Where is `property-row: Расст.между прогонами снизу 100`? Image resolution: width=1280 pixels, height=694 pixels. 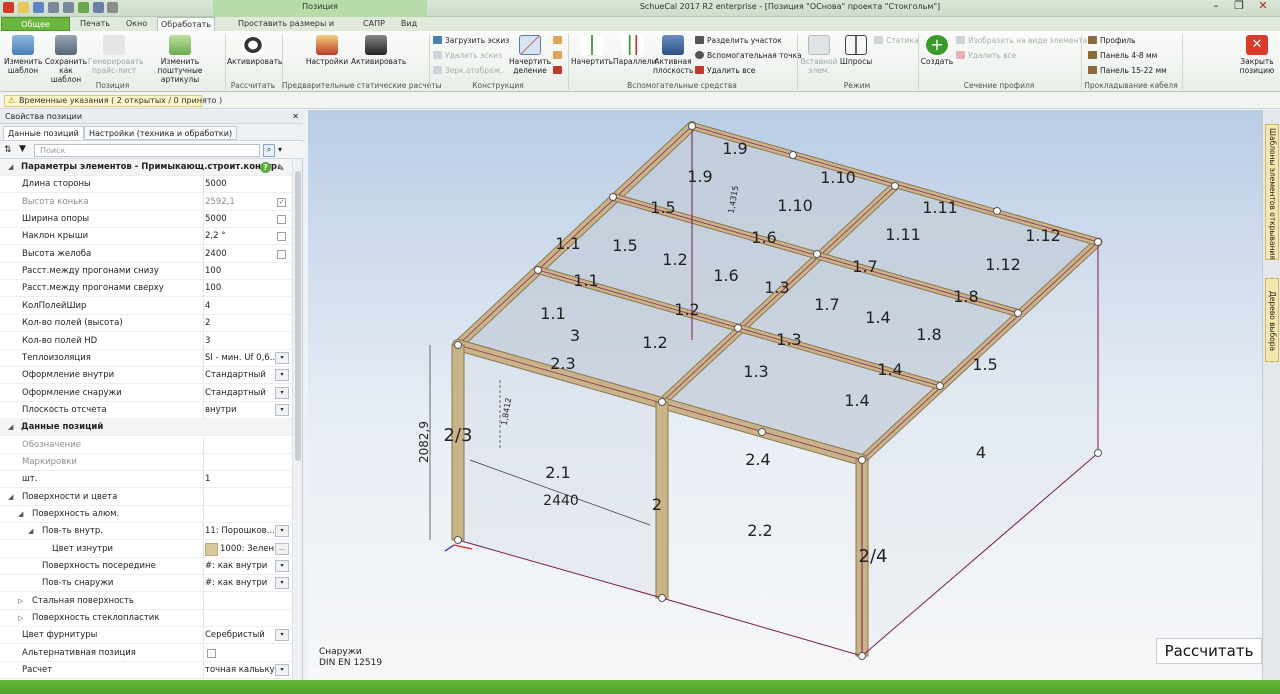
property-row: Расст.между прогонами снизу 100 is located at coordinates (146, 272).